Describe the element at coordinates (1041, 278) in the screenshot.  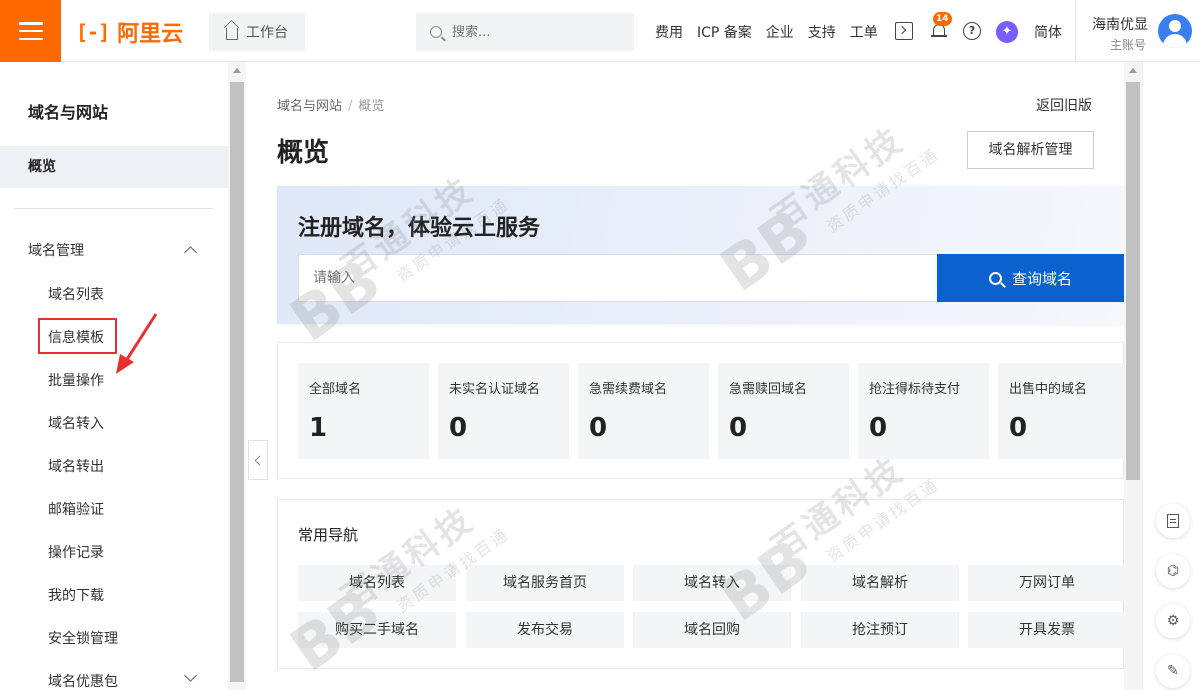
I see `query-domain-label: 查询域名` at that location.